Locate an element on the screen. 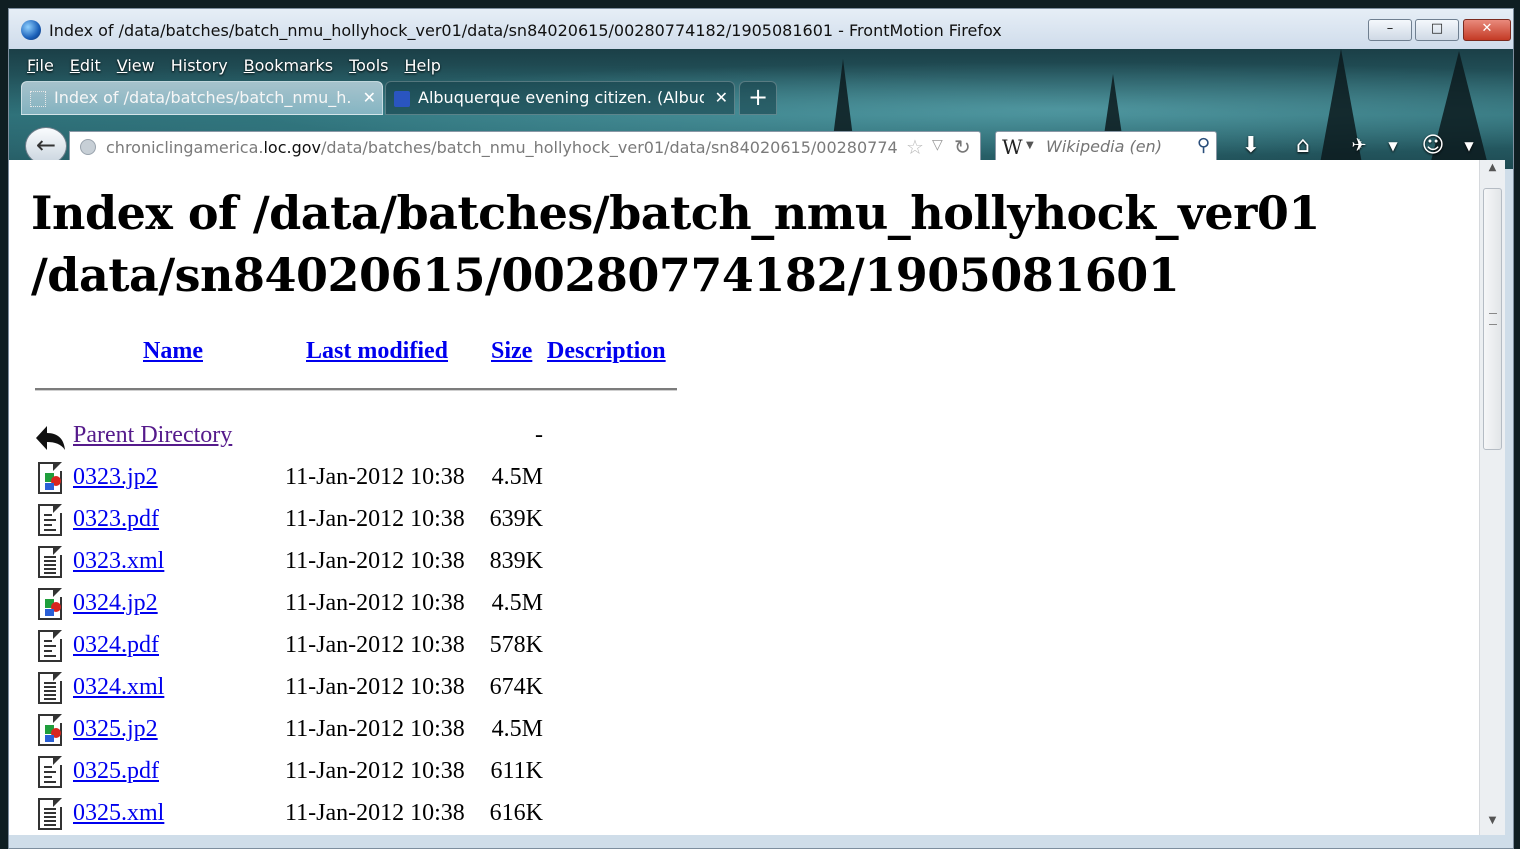  column-header-size: Size is located at coordinates (511, 351).